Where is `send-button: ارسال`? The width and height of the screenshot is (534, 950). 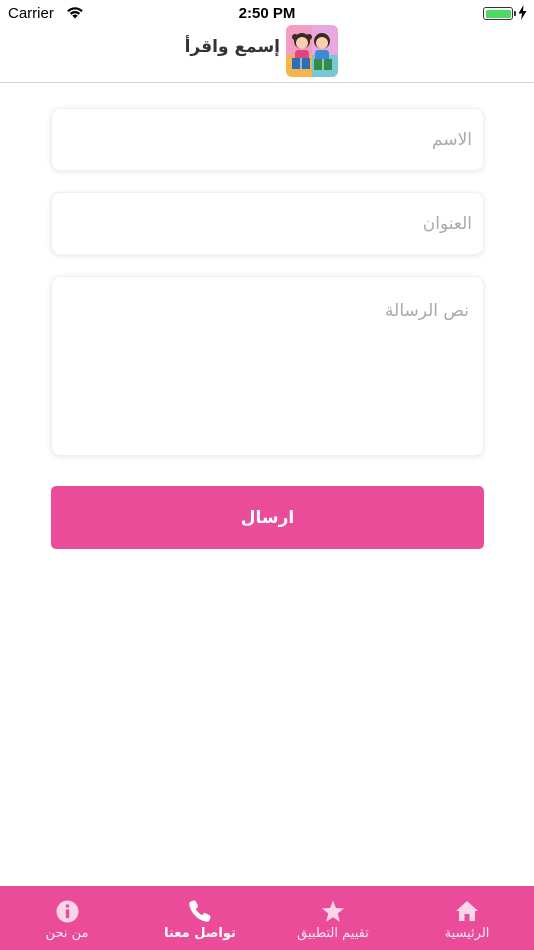
send-button: ارسال is located at coordinates (267, 517).